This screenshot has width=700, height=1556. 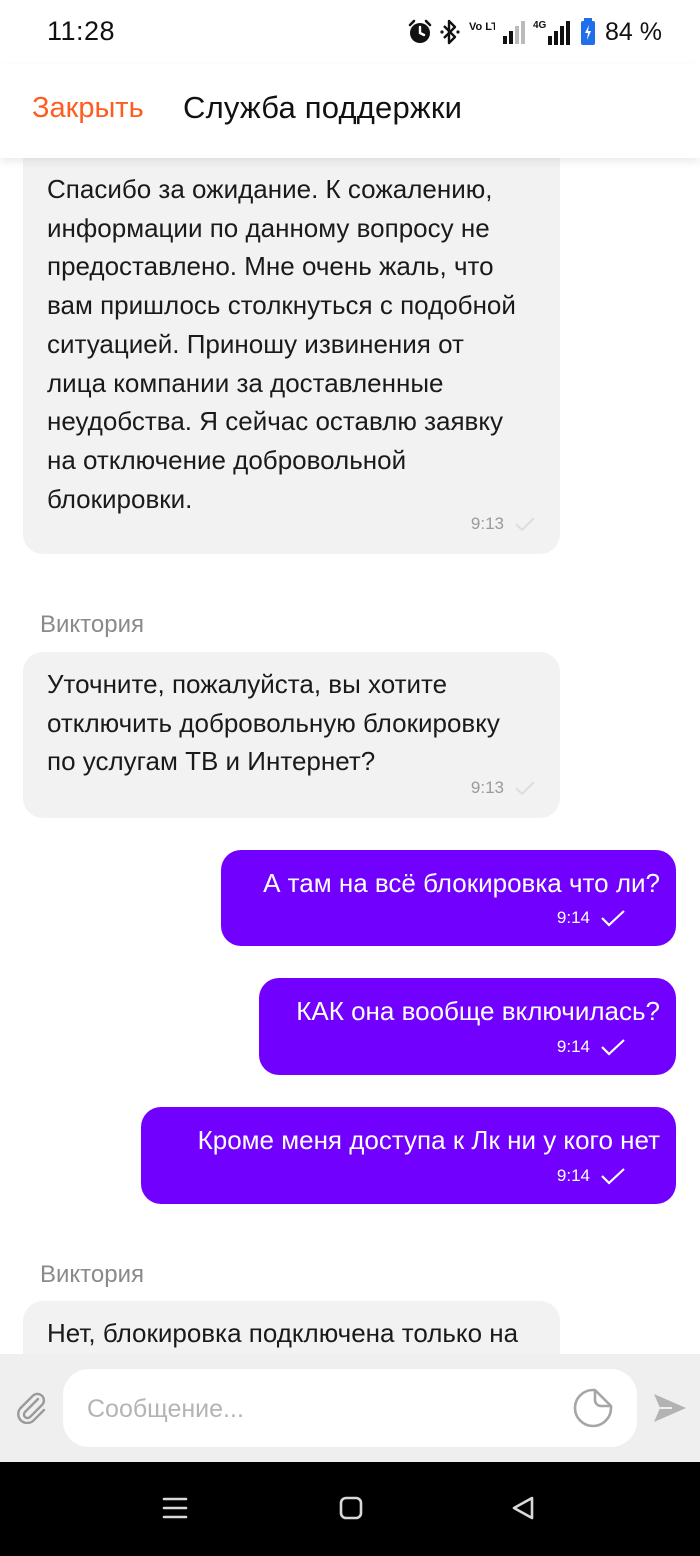 I want to click on battery-percent: 84 %, so click(x=633, y=31).